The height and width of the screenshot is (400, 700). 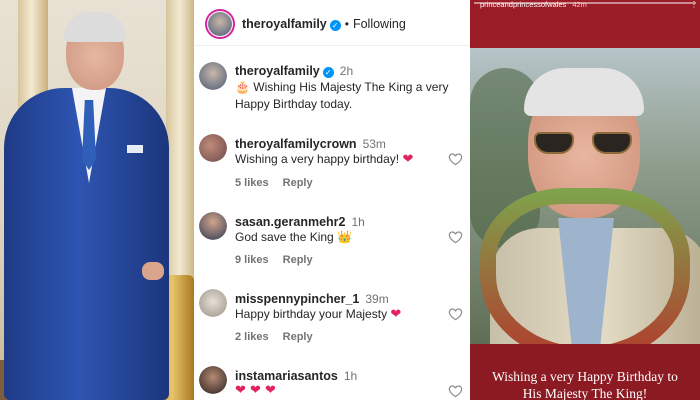 I want to click on crown-emoji: 👑, so click(x=345, y=237).